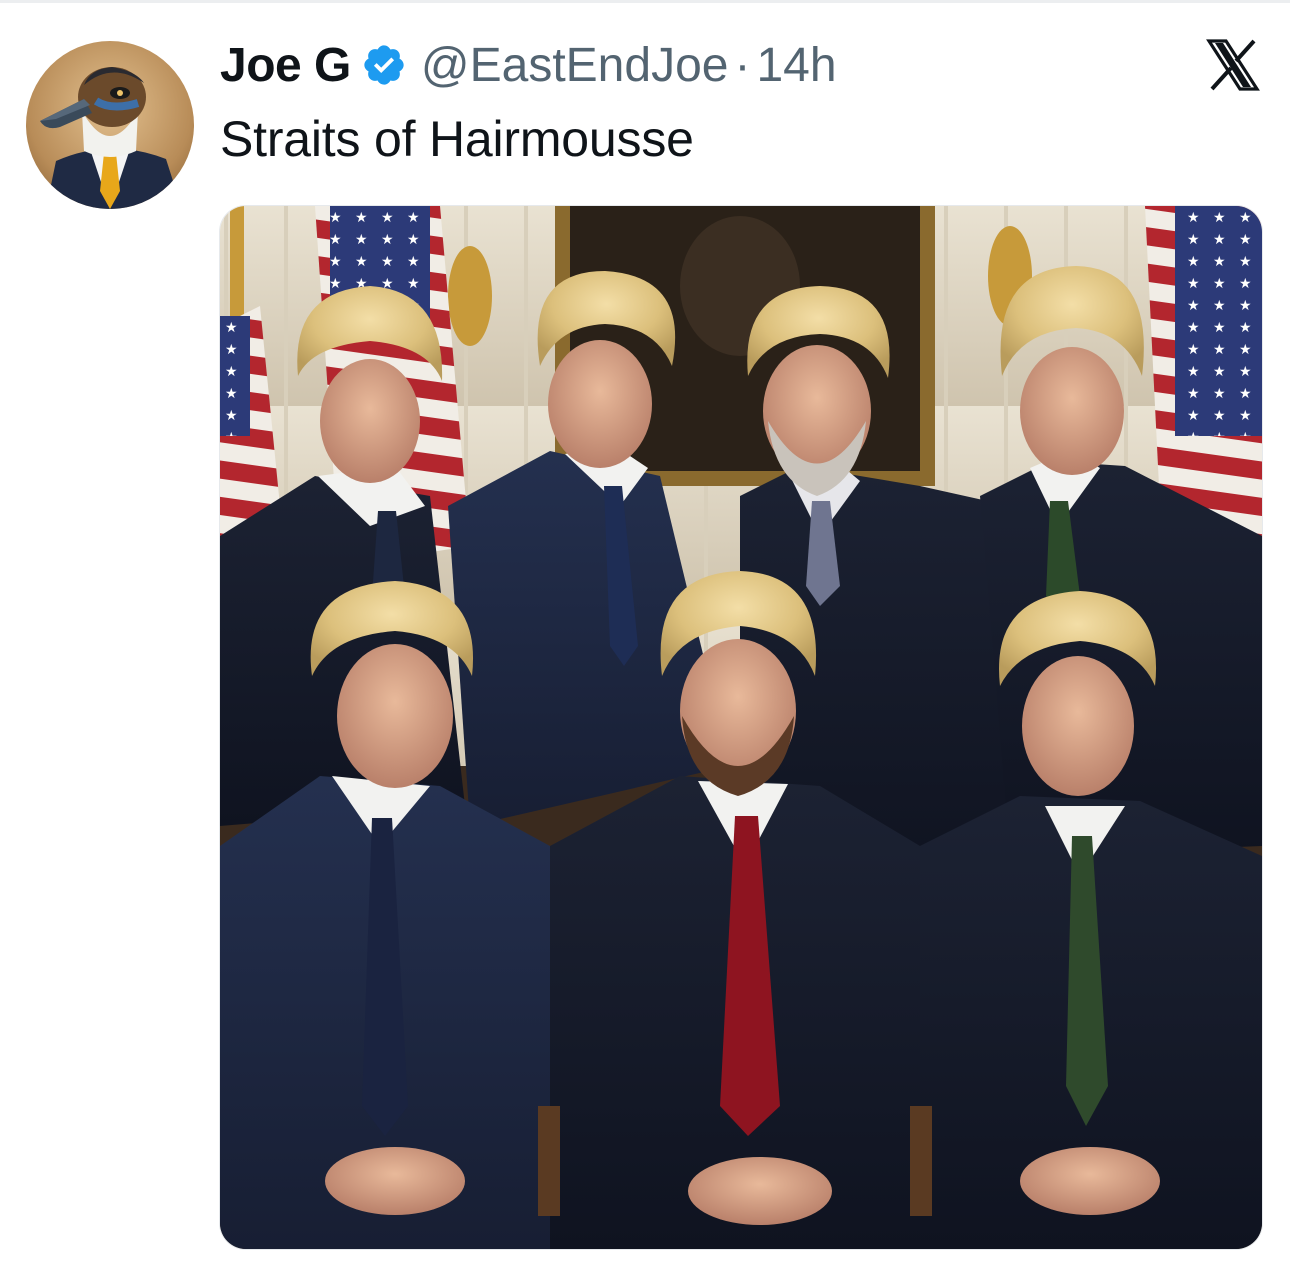 The image size is (1290, 1270). I want to click on author-display-name: Joe G, so click(285, 65).